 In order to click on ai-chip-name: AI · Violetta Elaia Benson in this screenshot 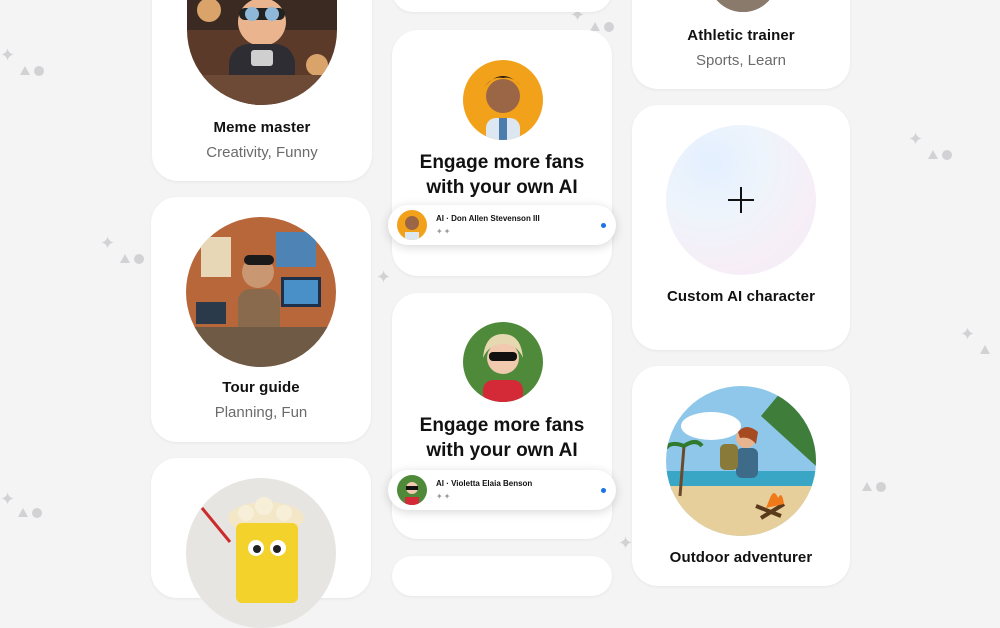, I will do `click(484, 483)`.